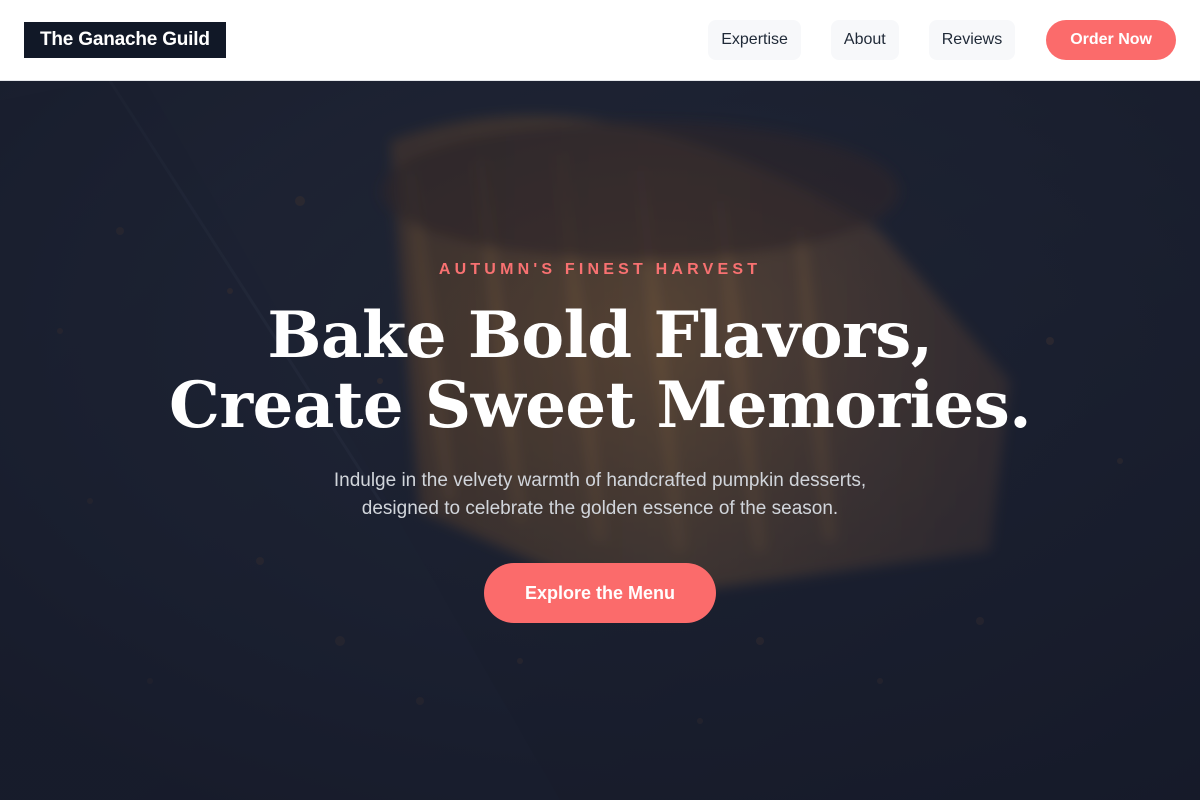 This screenshot has height=800, width=1200. Describe the element at coordinates (754, 40) in the screenshot. I see `nav-link-expertise: Expertise` at that location.